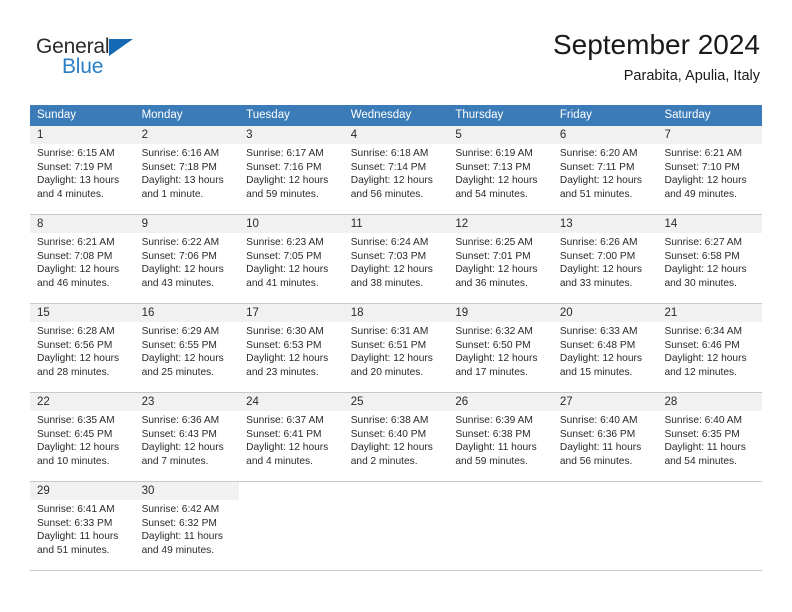 This screenshot has width=792, height=612. I want to click on sunrise-text: Sunrise: 6:26 AM, so click(598, 242).